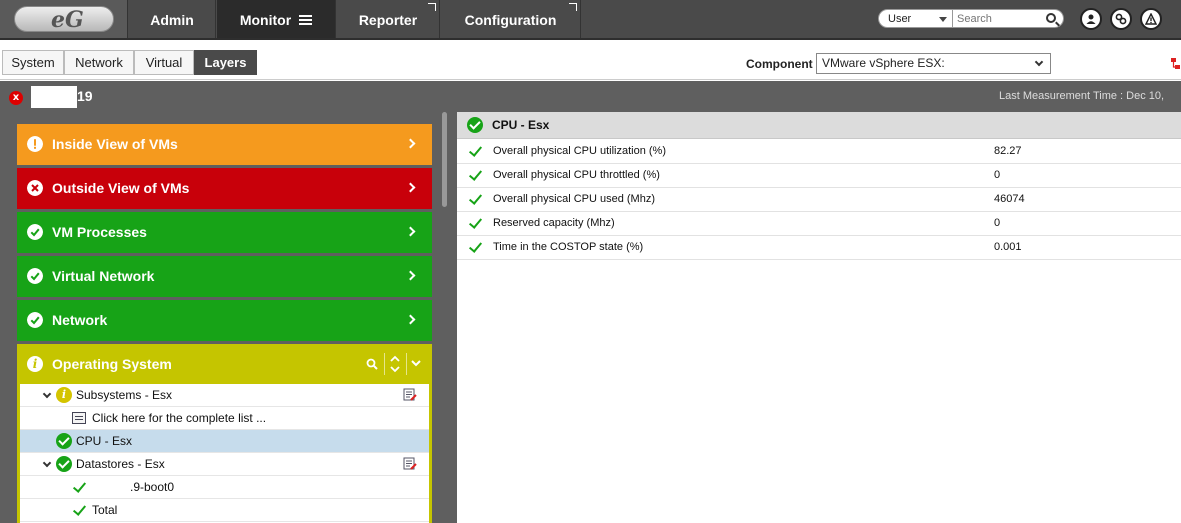  Describe the element at coordinates (1009, 199) in the screenshot. I see `metric-value: 46074` at that location.